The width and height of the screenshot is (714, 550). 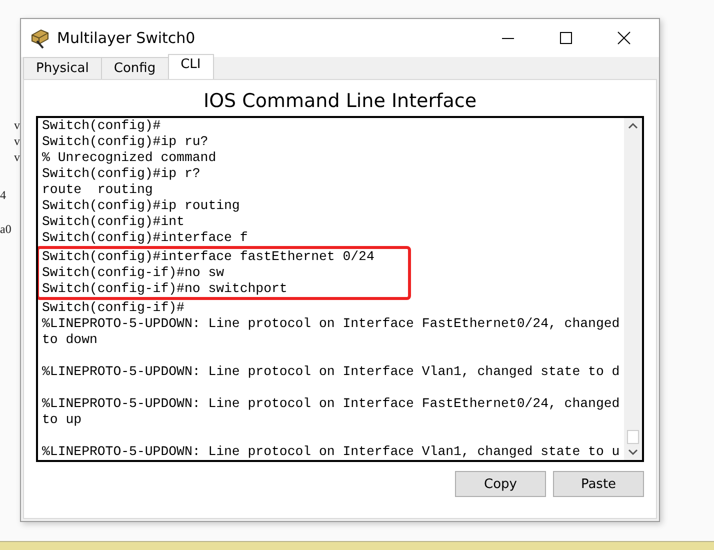 What do you see at coordinates (102, 126) in the screenshot?
I see `terminal-line: Switch(config)#` at bounding box center [102, 126].